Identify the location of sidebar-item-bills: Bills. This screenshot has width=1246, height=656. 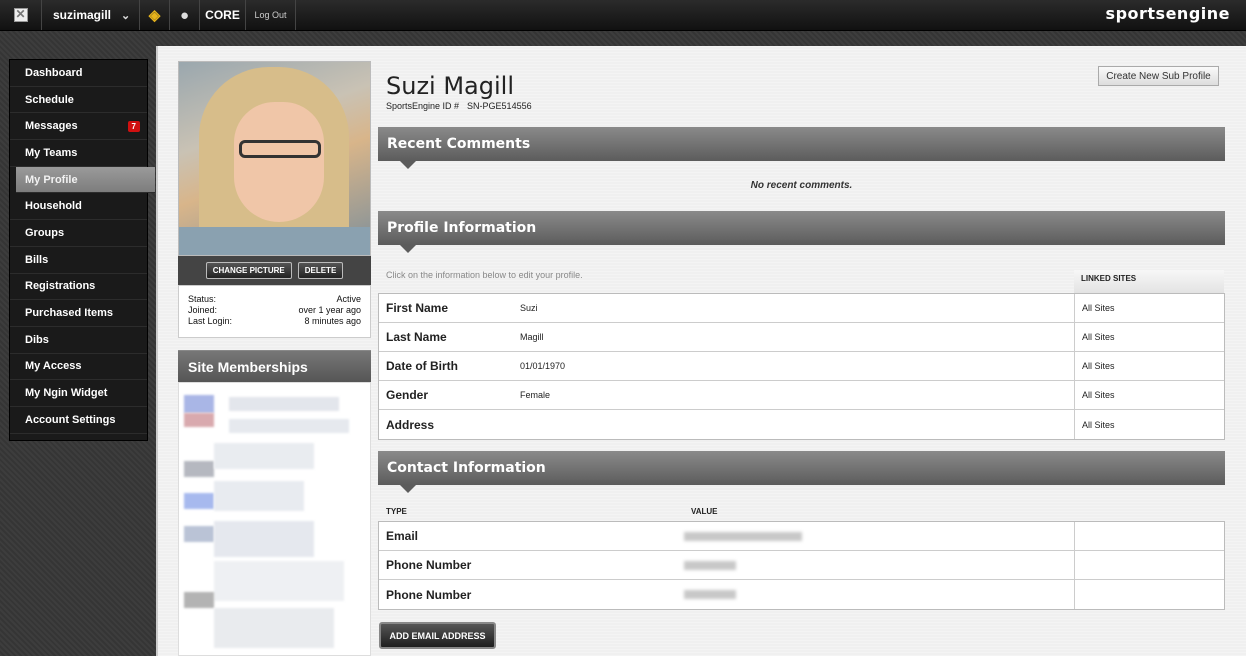
(78, 260).